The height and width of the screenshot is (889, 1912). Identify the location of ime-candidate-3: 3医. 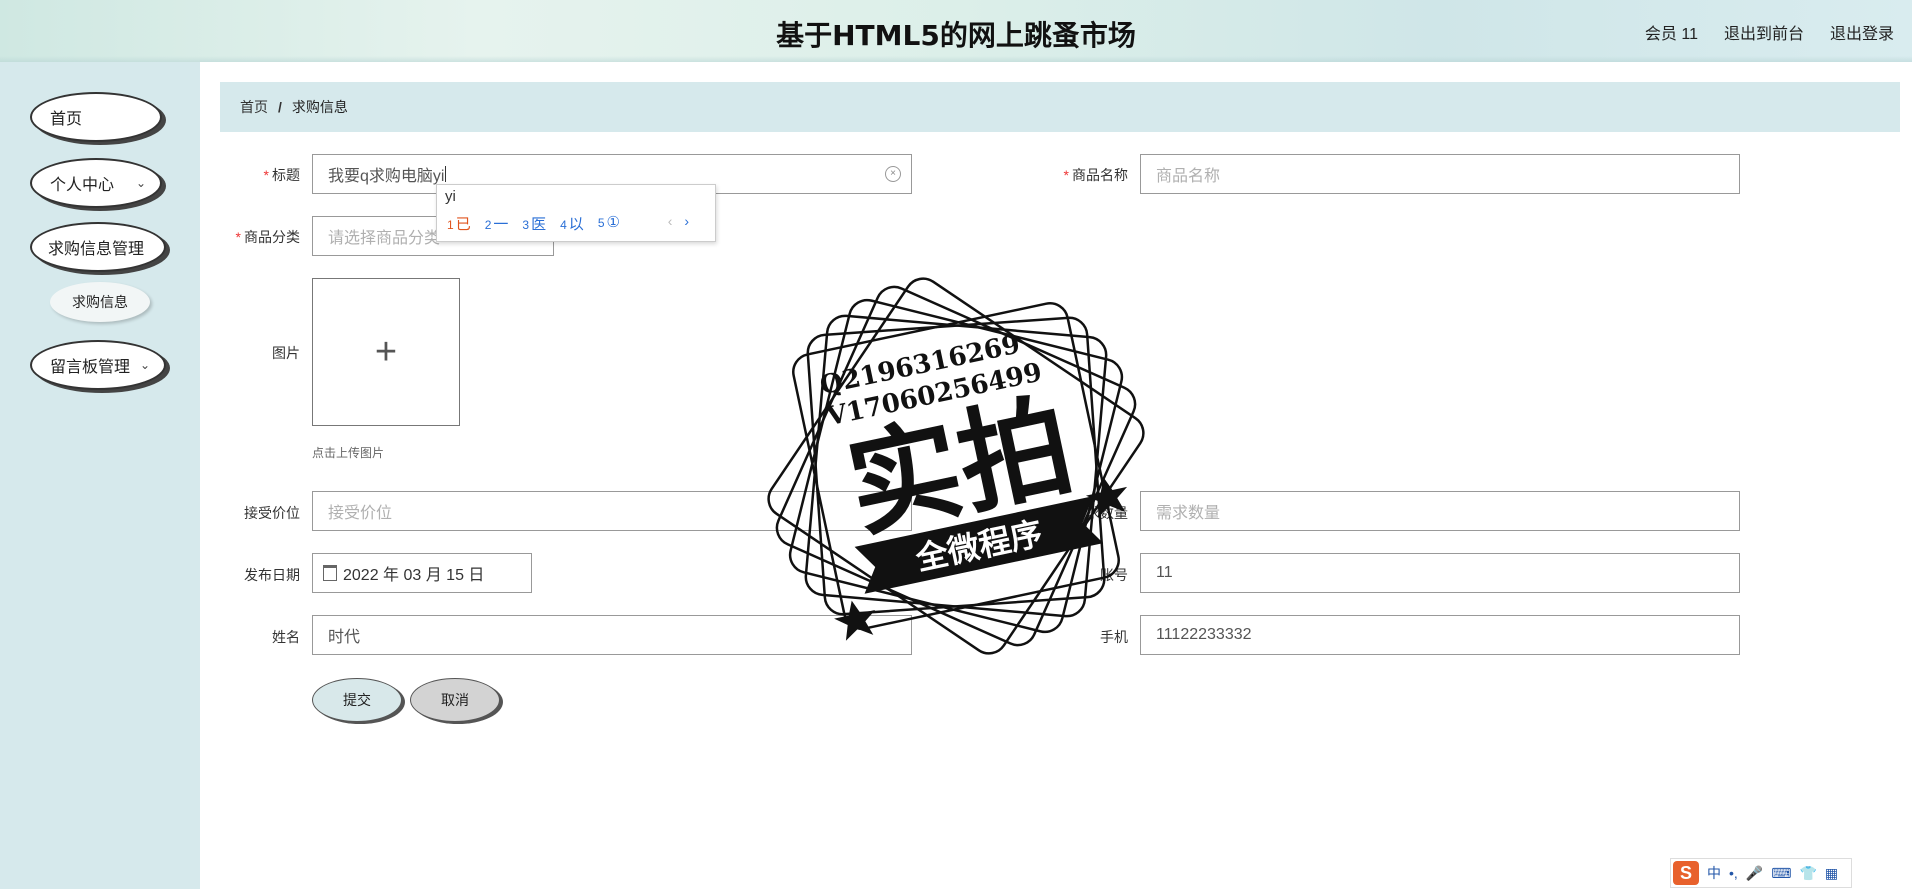
(534, 223).